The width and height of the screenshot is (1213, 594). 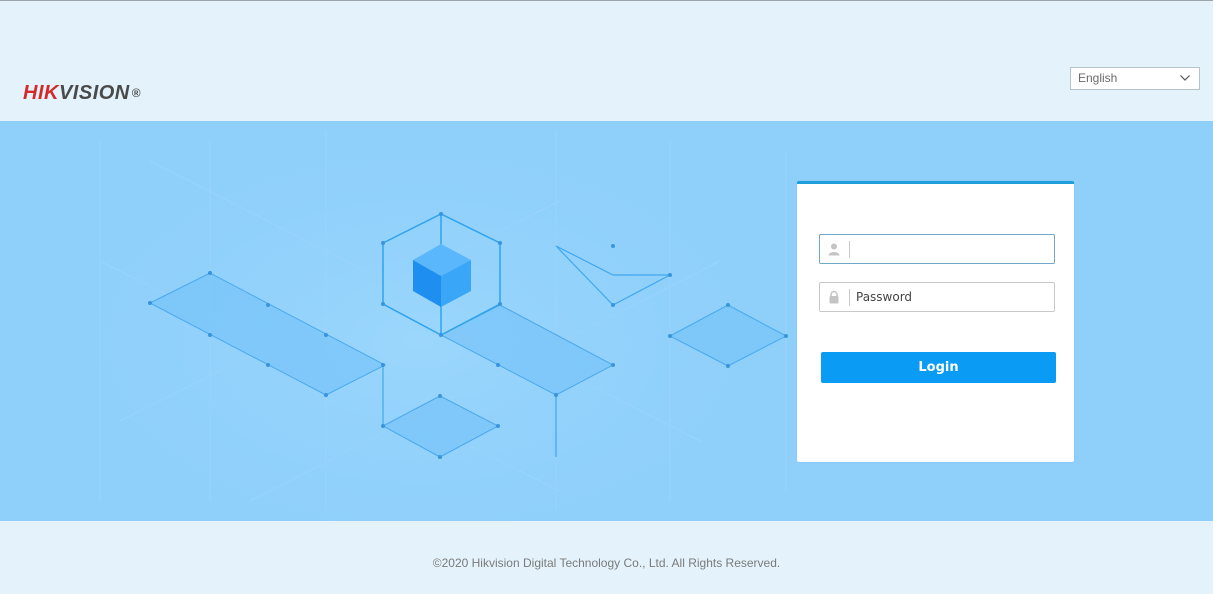 What do you see at coordinates (136, 93) in the screenshot?
I see `logo-registered-mark: ®` at bounding box center [136, 93].